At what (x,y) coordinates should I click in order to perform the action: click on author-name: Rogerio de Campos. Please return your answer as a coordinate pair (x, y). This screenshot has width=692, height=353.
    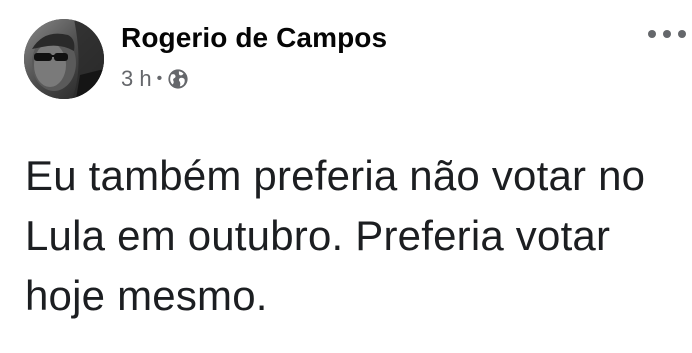
    Looking at the image, I should click on (254, 38).